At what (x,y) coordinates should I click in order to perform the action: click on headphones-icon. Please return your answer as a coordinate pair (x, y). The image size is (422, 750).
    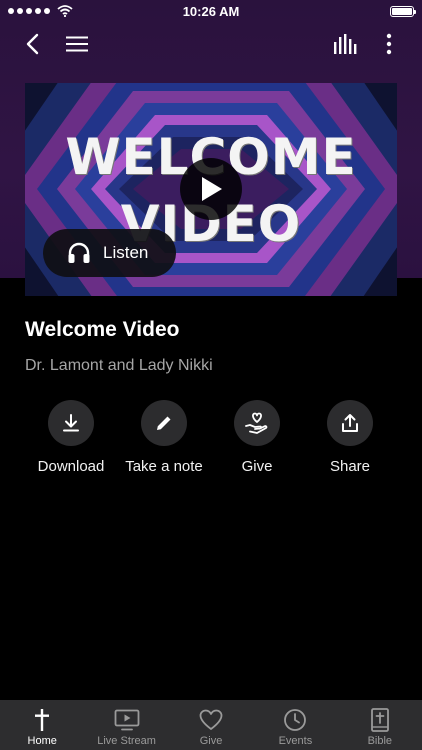
    Looking at the image, I should click on (79, 252).